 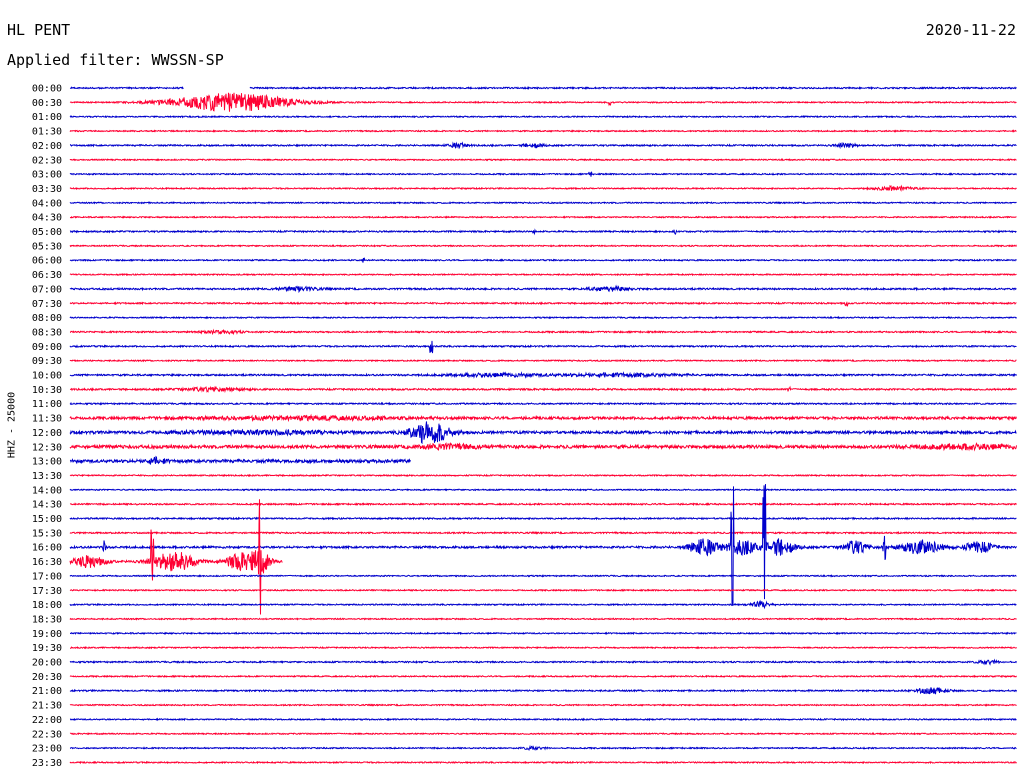 What do you see at coordinates (47, 203) in the screenshot?
I see `row-time-label: 04:00` at bounding box center [47, 203].